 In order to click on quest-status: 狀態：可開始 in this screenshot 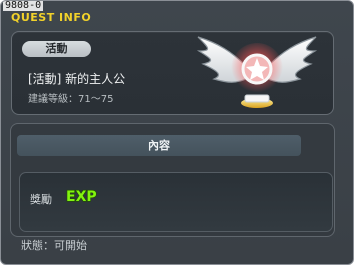, I will do `click(54, 245)`.